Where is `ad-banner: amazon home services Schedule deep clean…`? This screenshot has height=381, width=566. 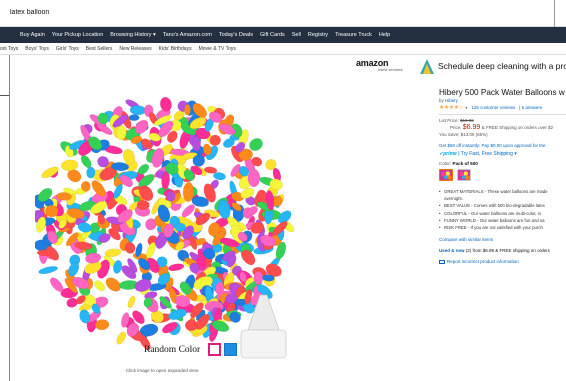 ad-banner: amazon home services Schedule deep clean… is located at coordinates (461, 65).